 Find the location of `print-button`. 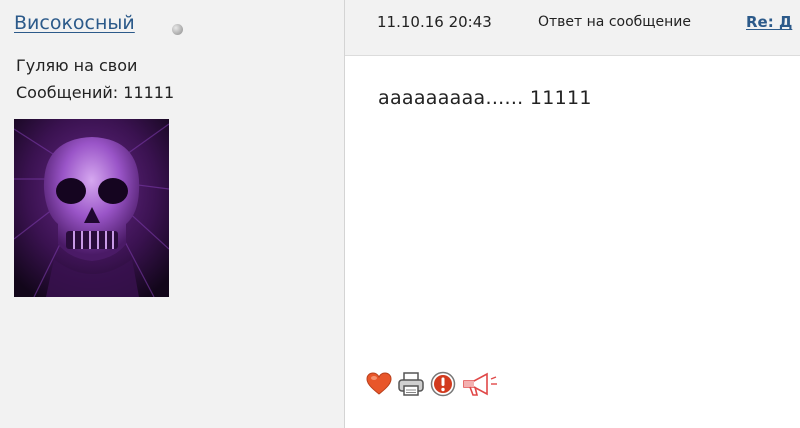

print-button is located at coordinates (411, 384).